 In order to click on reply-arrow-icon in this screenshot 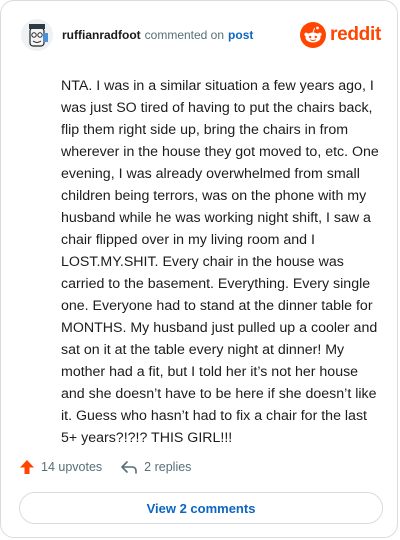, I will do `click(129, 467)`.